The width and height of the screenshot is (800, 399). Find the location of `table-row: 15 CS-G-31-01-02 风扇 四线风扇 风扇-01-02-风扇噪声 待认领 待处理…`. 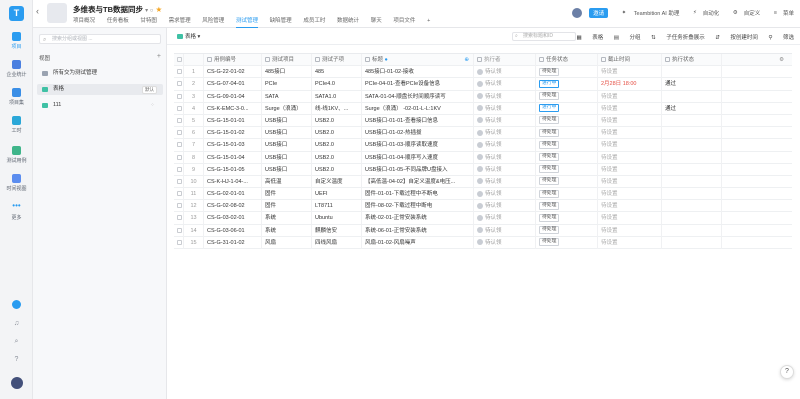

table-row: 15 CS-G-31-01-02 风扇 四线风扇 风扇-01-02-风扇噪声 待认领 待处理… is located at coordinates (483, 242).